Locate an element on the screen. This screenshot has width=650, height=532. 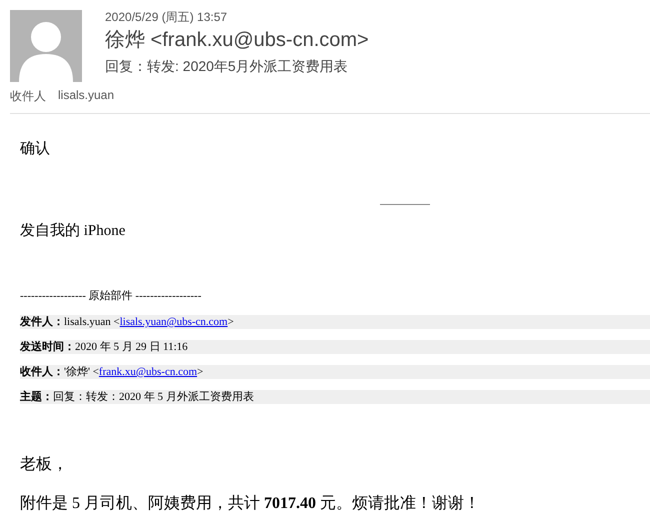
sender-name: 徐烨 <frank.xu@ubs-cn.com> is located at coordinates (237, 40).